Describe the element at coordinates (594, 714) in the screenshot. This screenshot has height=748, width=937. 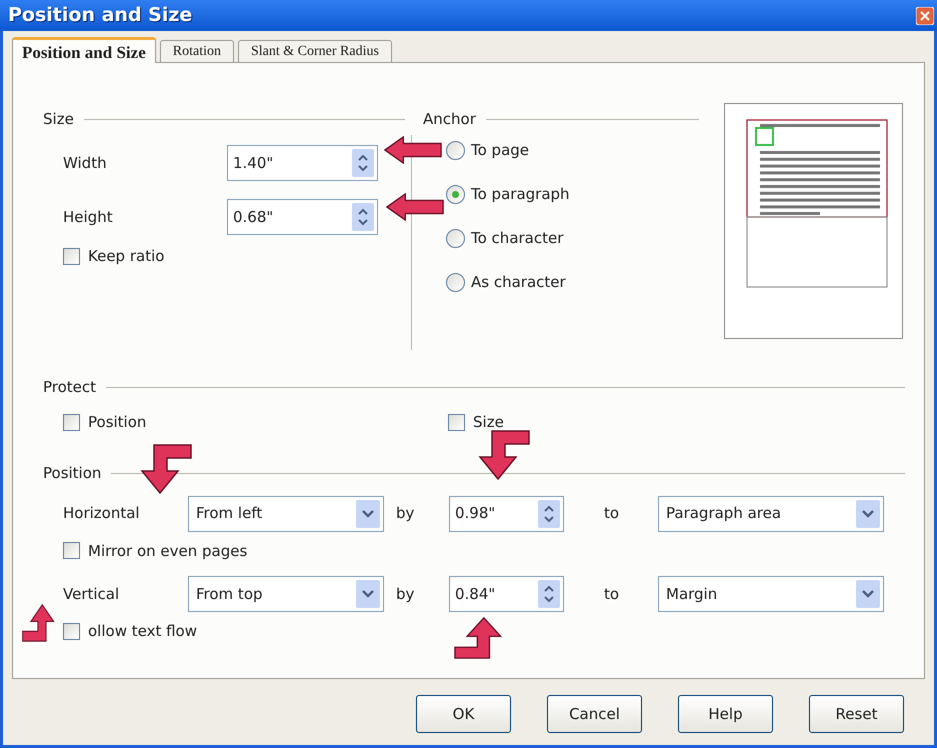
I see `dialog-button: Cancel` at that location.